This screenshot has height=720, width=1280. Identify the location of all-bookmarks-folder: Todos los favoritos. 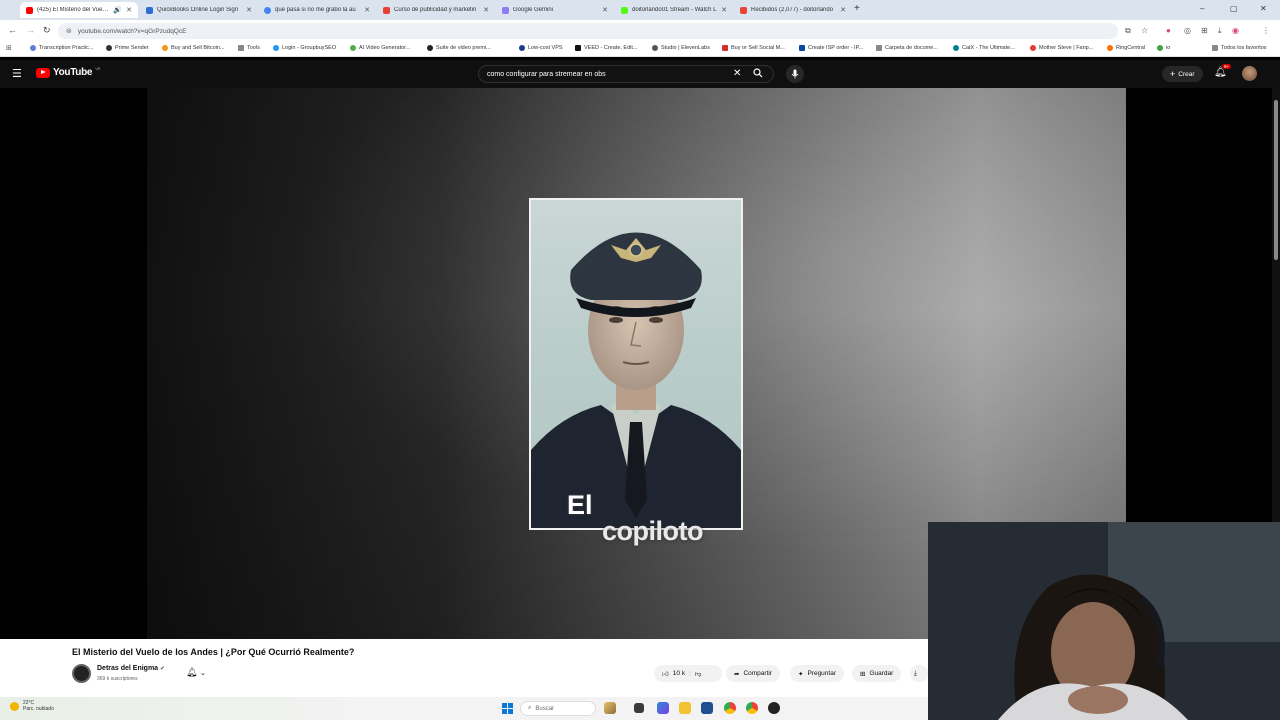
(1239, 48).